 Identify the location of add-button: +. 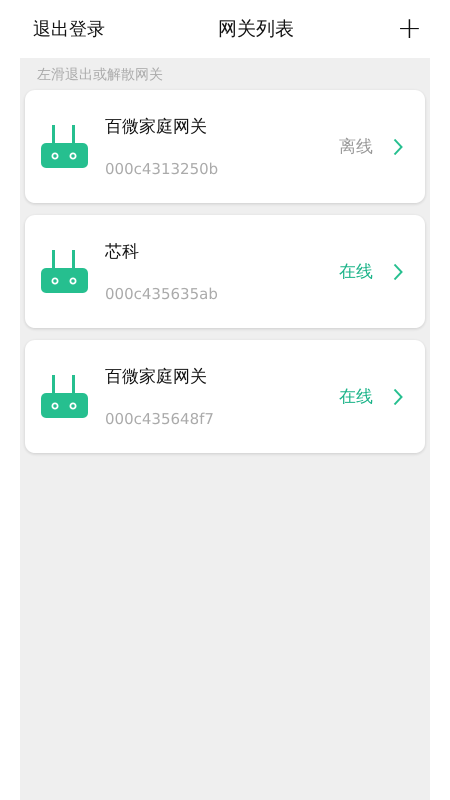
(409, 29).